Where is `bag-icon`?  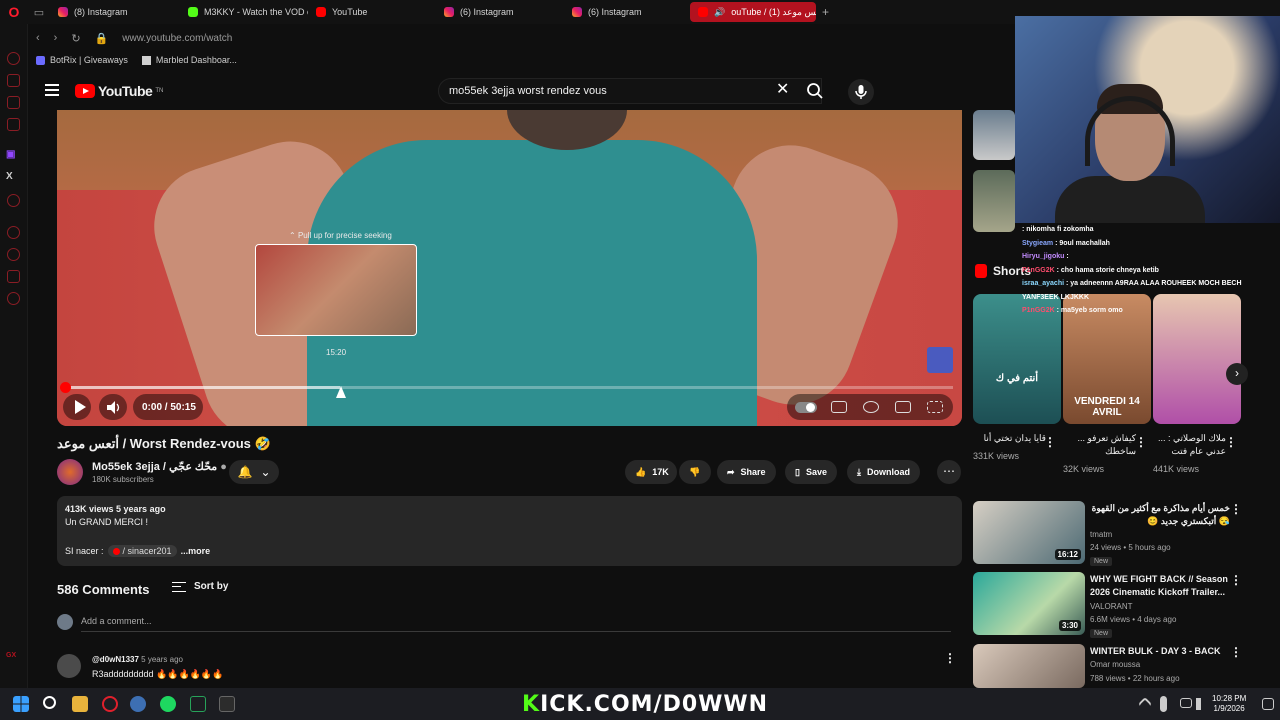 bag-icon is located at coordinates (13, 80).